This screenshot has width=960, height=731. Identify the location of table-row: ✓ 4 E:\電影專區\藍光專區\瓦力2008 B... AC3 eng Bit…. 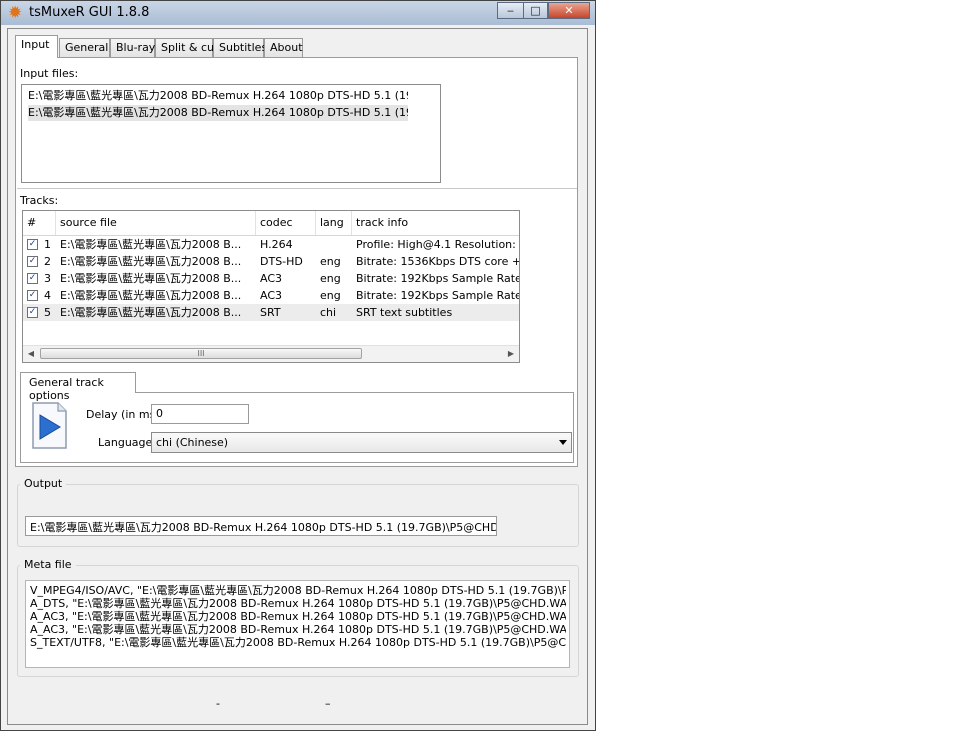
(271, 295).